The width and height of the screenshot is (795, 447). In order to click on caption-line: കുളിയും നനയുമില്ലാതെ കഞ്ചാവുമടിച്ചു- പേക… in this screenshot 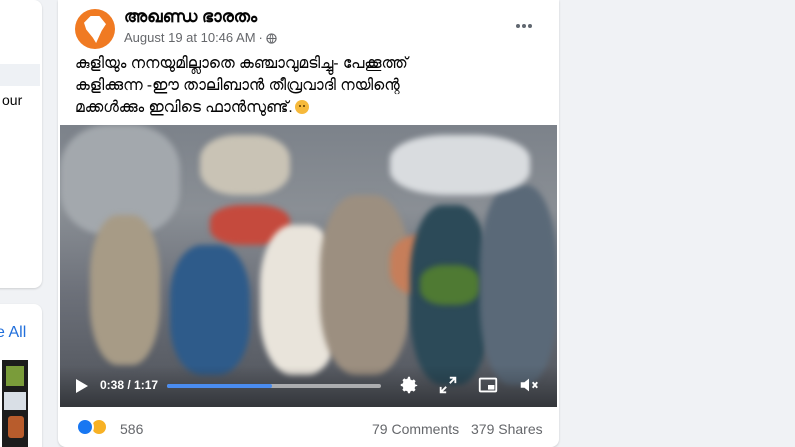, I will do `click(241, 63)`.